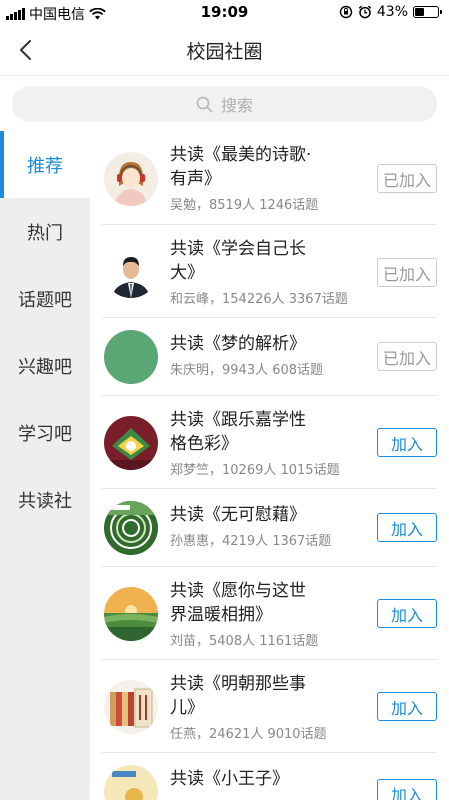 The height and width of the screenshot is (800, 449). I want to click on search-icon, so click(204, 104).